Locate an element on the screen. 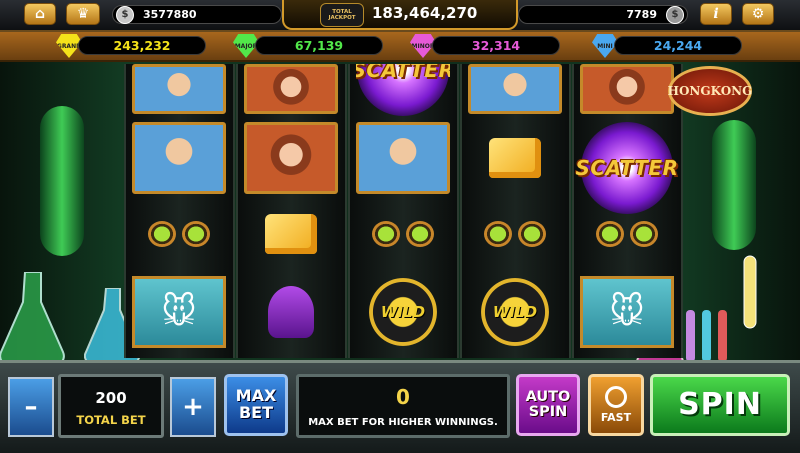  trophy-button: ♛ is located at coordinates (83, 14).